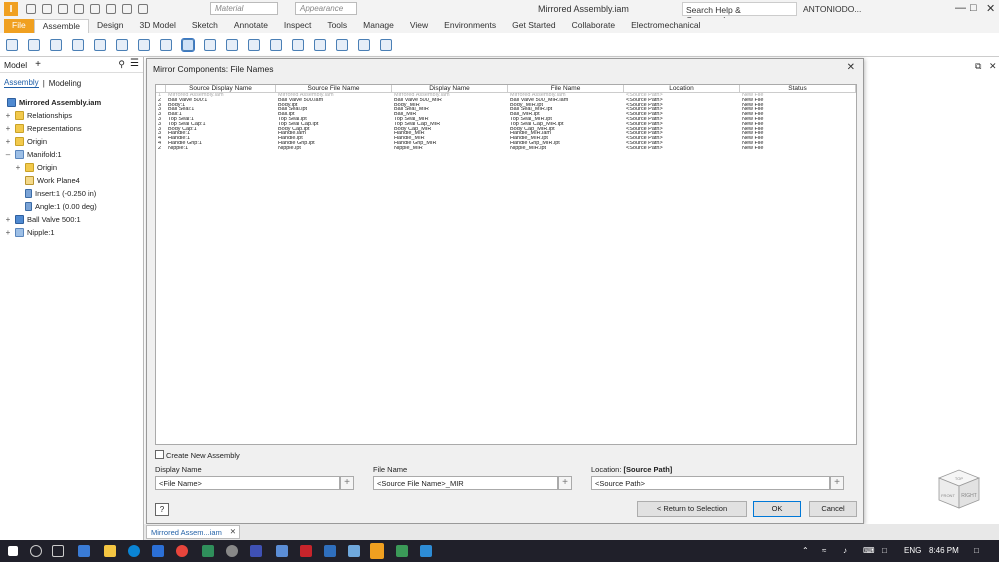 This screenshot has width=999, height=562. I want to click on restore-view-icon: ⧉, so click(978, 66).